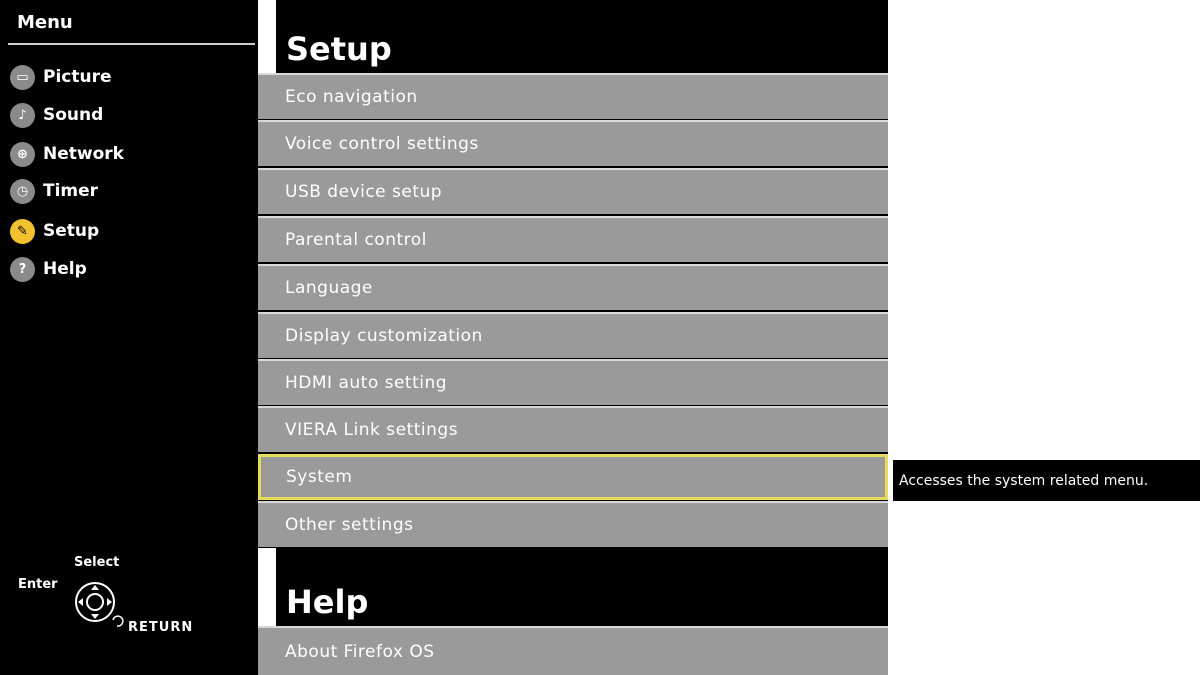 The width and height of the screenshot is (1200, 675). Describe the element at coordinates (161, 627) in the screenshot. I see `hint-return-label: RETURN` at that location.